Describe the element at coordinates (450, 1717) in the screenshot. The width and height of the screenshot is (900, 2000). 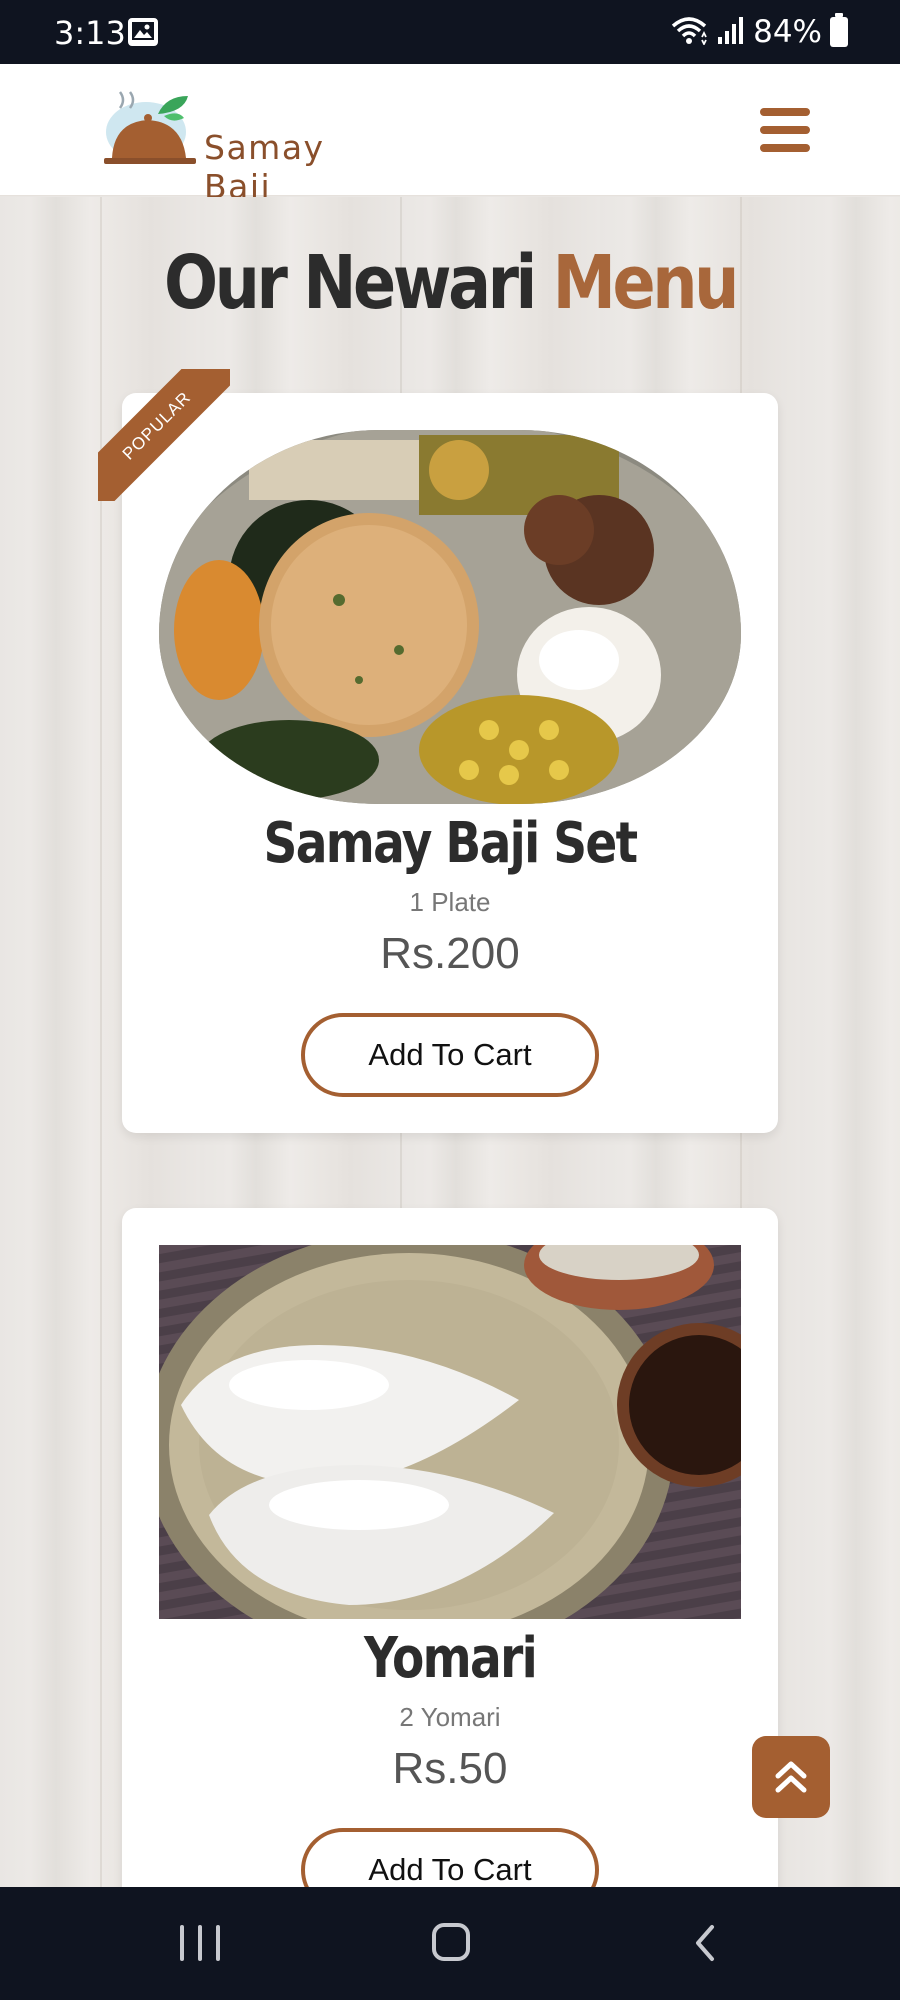
I see `item-quantity: 2 Yomari` at that location.